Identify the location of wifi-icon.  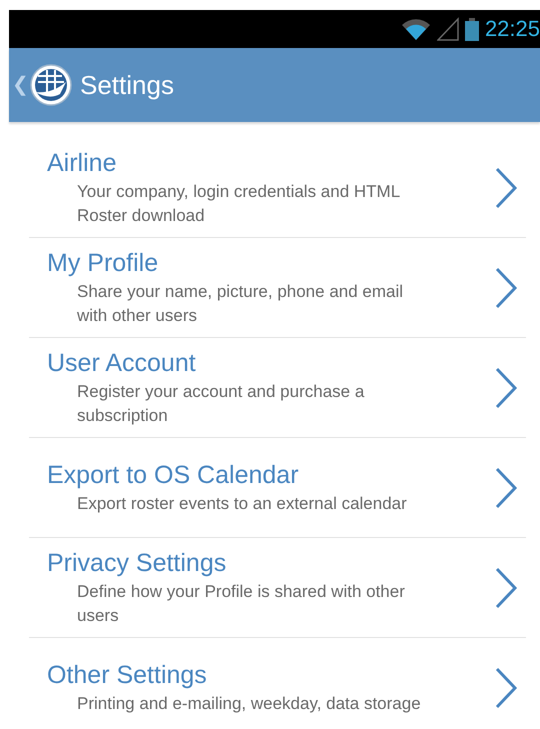
(415, 29).